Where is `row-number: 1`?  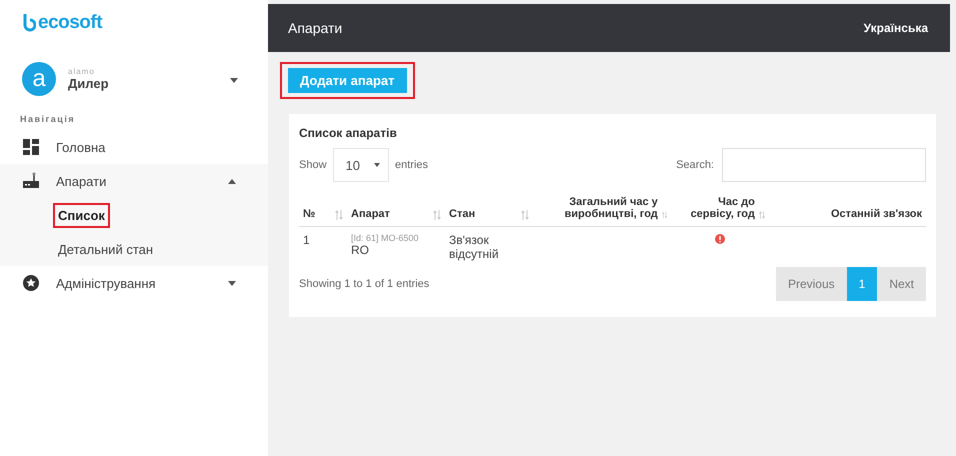
row-number: 1 is located at coordinates (306, 240).